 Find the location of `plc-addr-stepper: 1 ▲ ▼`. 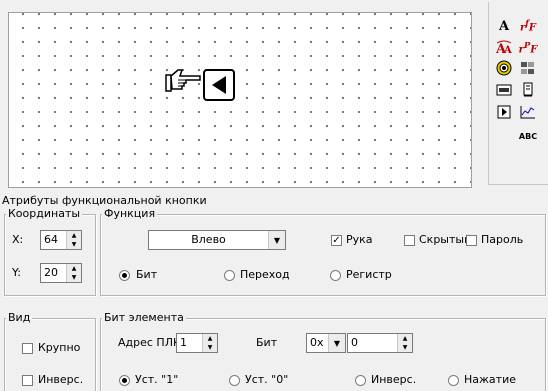

plc-addr-stepper: 1 ▲ ▼ is located at coordinates (197, 343).